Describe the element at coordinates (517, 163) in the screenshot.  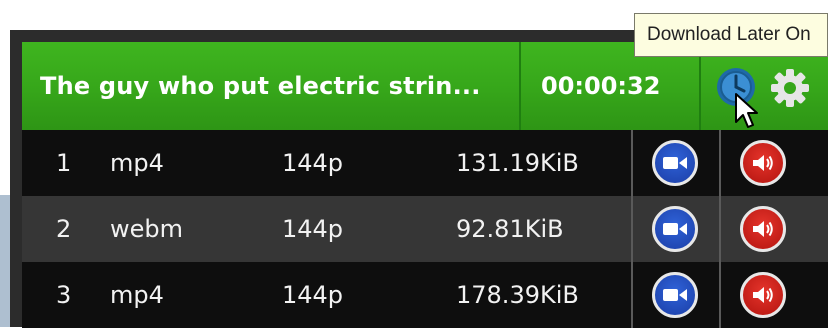
I see `row-size: 131.19KiB` at that location.